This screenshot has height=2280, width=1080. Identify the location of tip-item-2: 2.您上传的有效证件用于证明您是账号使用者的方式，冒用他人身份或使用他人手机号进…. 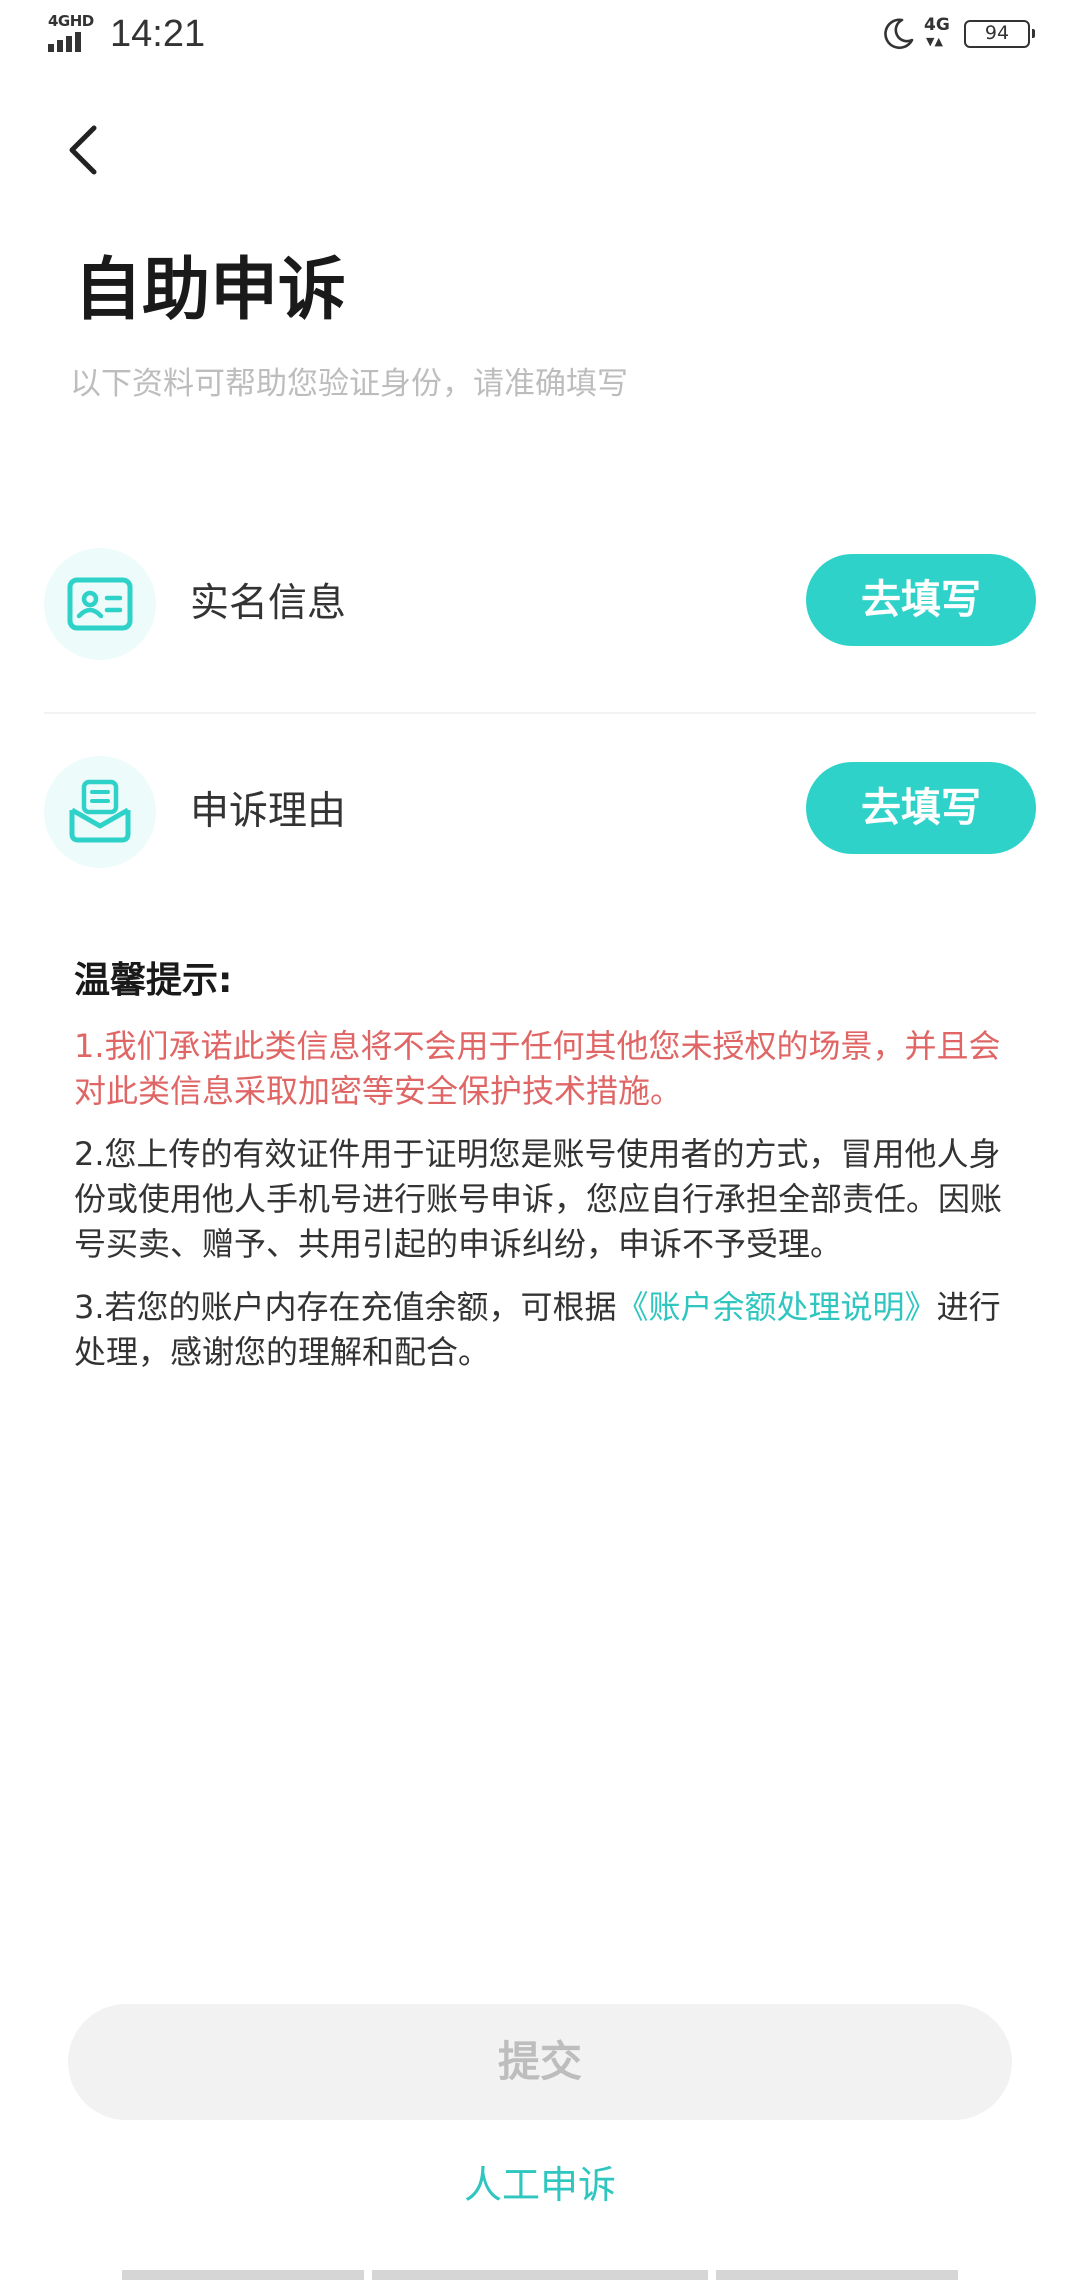
(538, 1199).